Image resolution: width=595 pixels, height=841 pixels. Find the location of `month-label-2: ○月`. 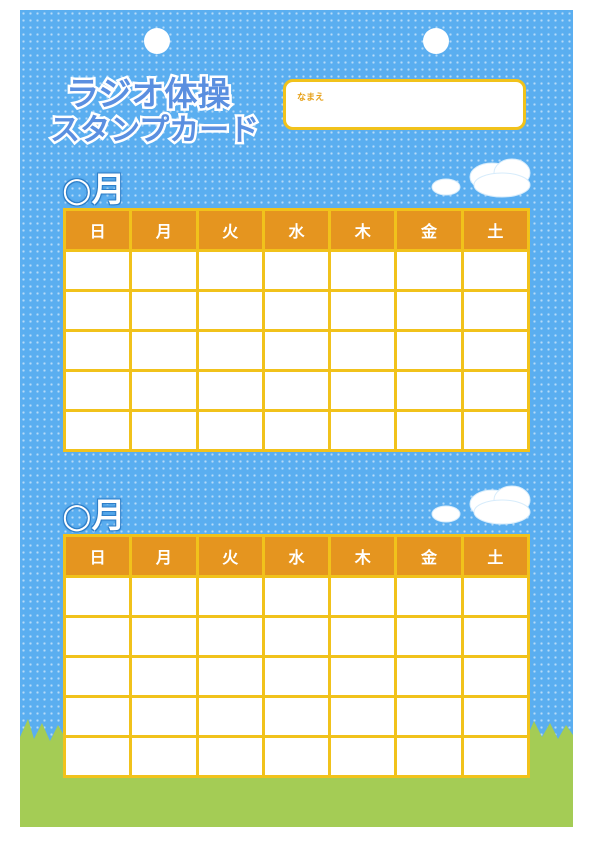

month-label-2: ○月 is located at coordinates (94, 516).